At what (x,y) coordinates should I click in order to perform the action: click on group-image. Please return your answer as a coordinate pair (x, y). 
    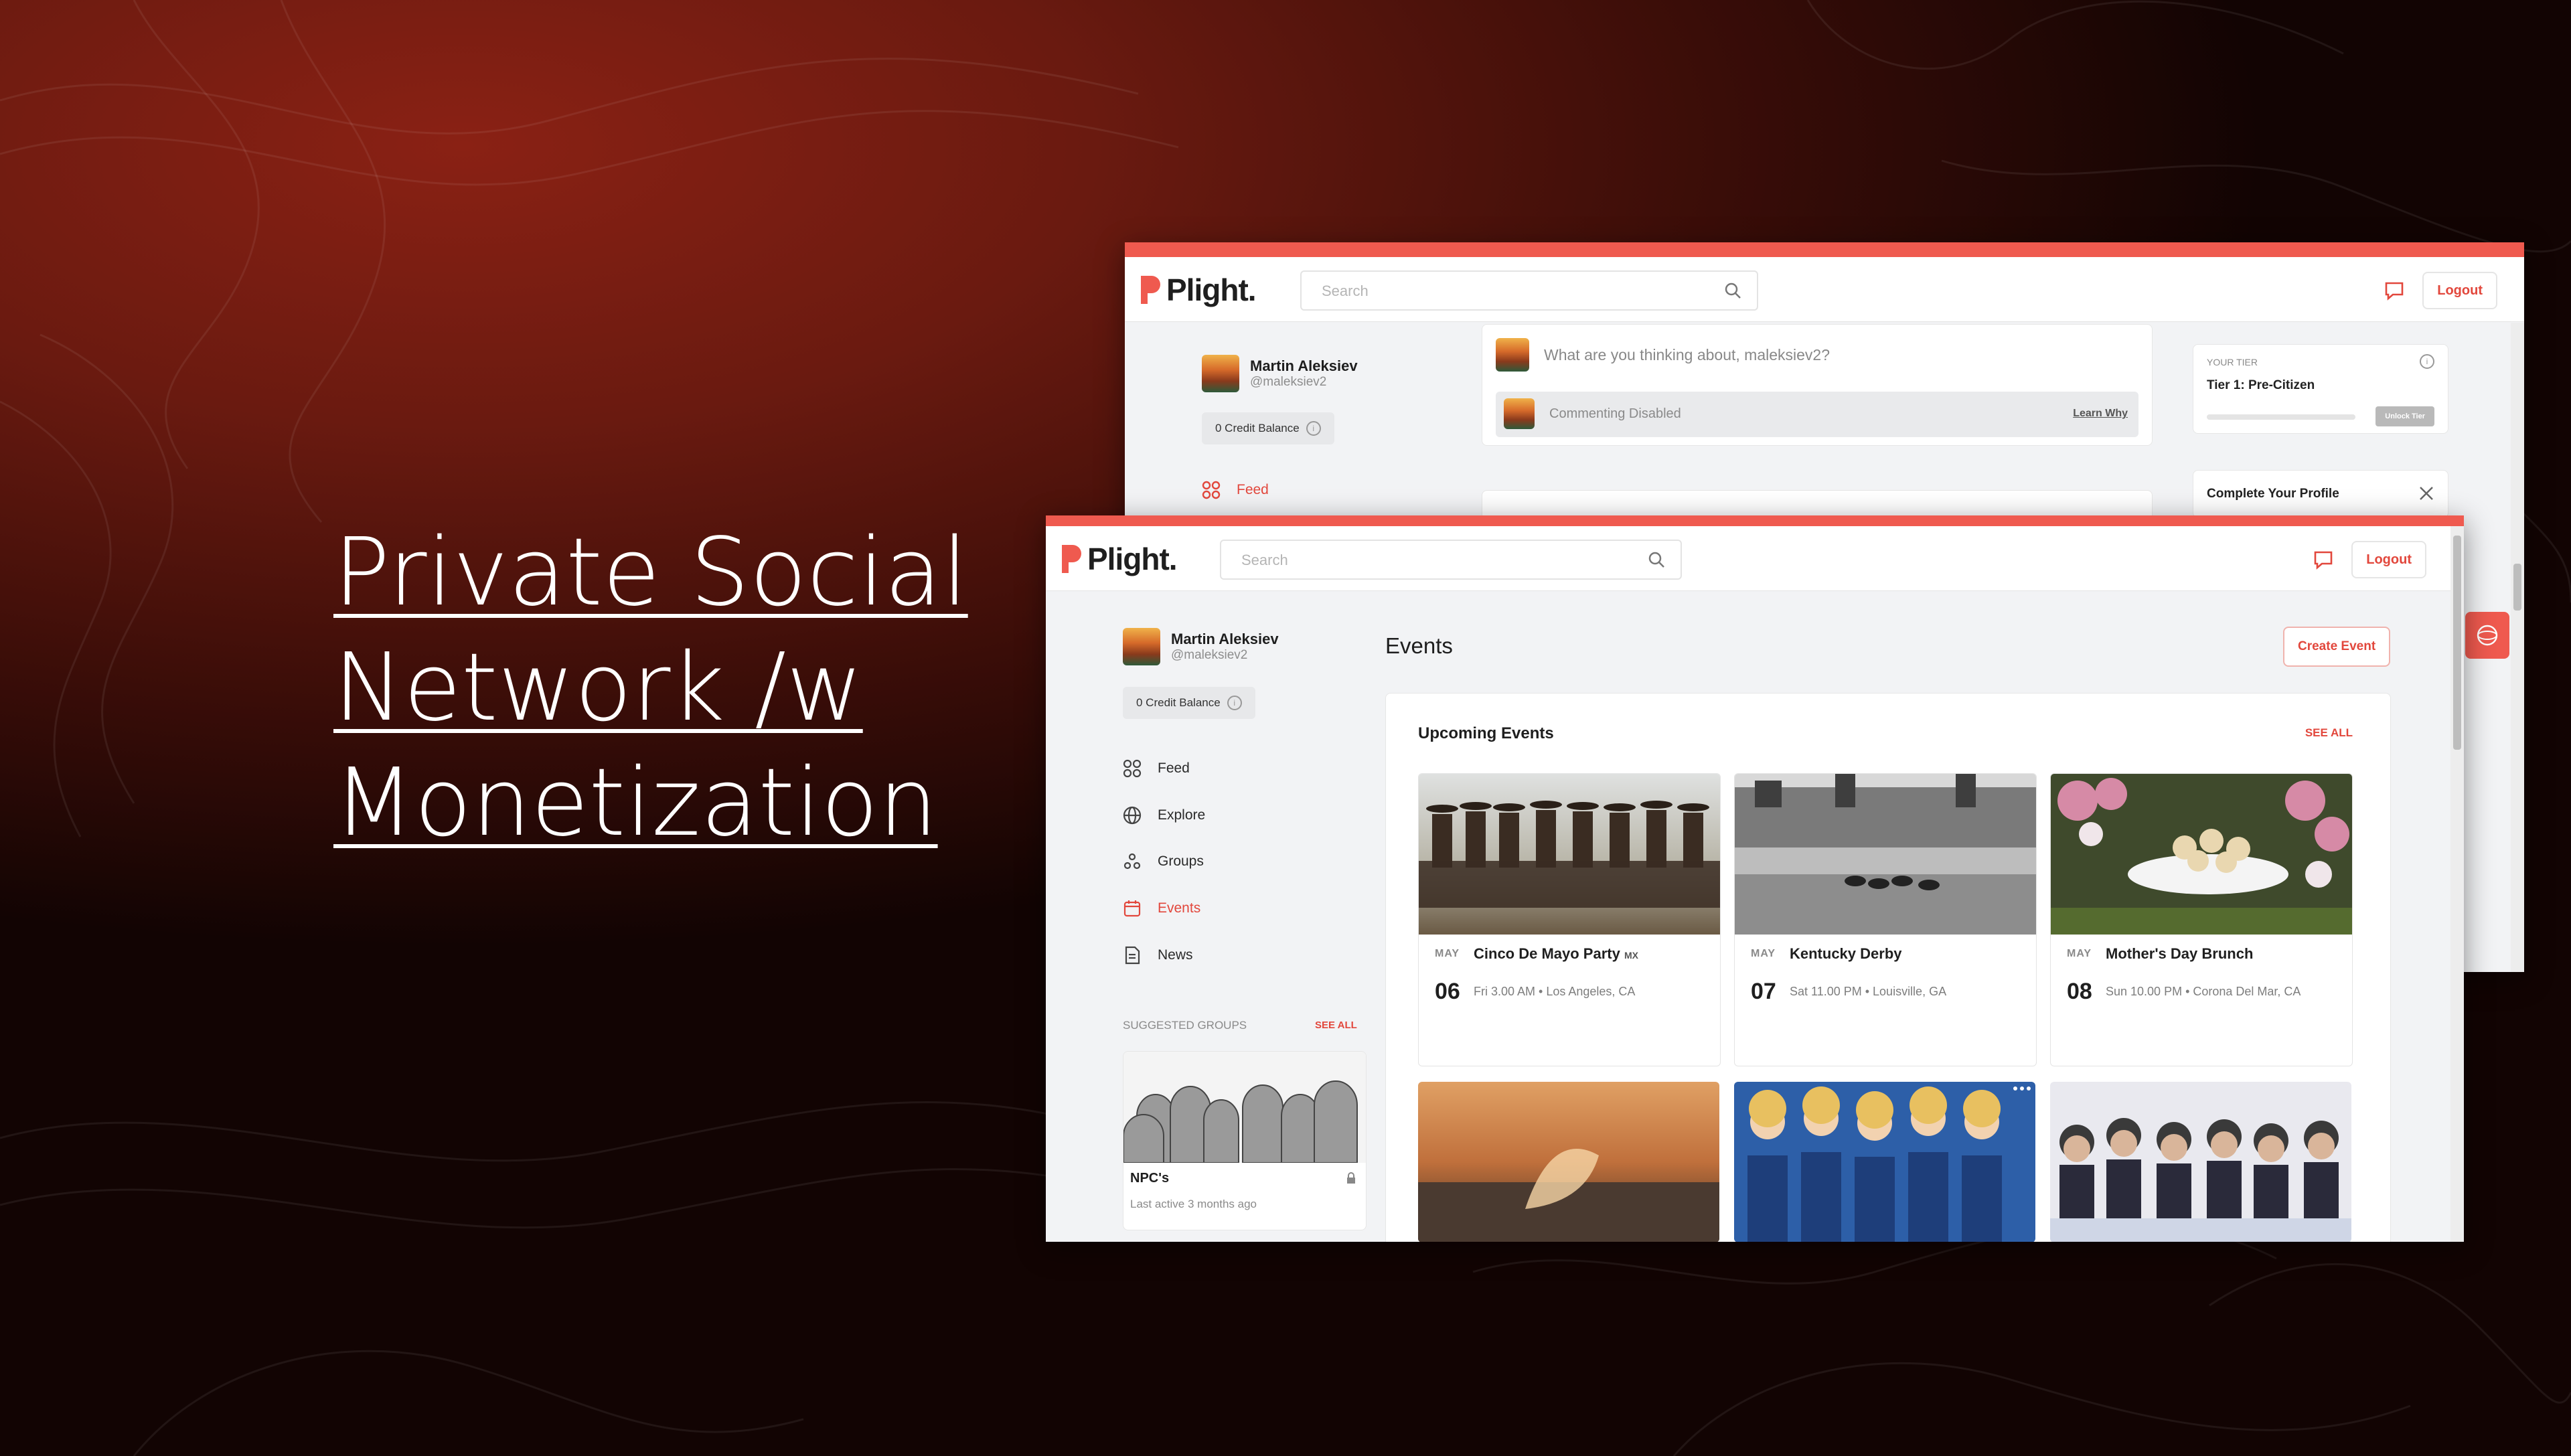
    Looking at the image, I should click on (1244, 1107).